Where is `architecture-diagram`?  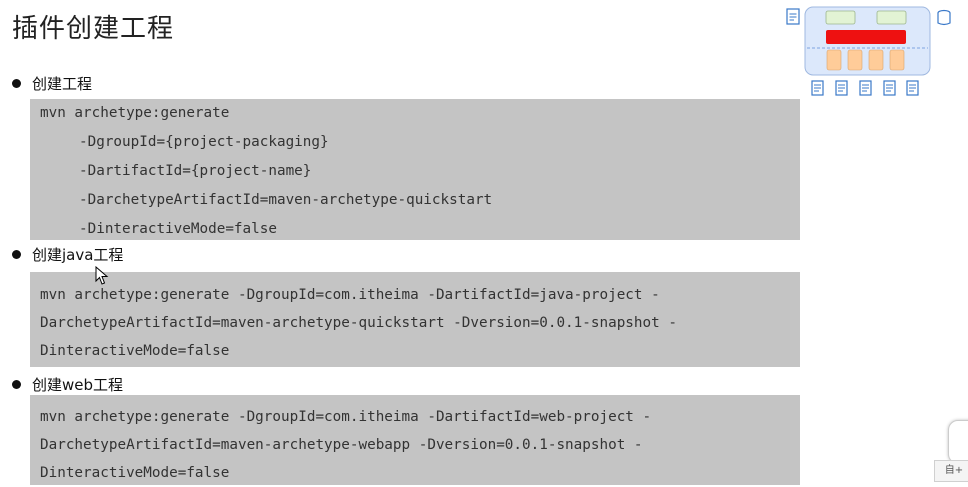 architecture-diagram is located at coordinates (868, 51).